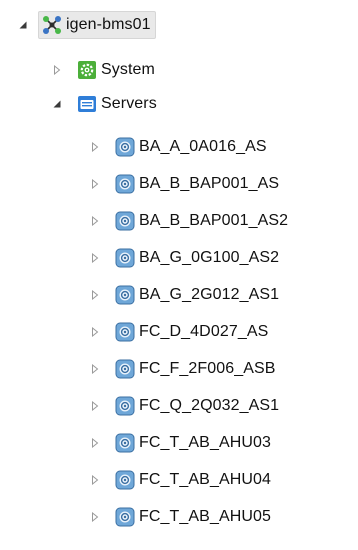 The image size is (358, 550). I want to click on tree-node-servers: Servers, so click(103, 104).